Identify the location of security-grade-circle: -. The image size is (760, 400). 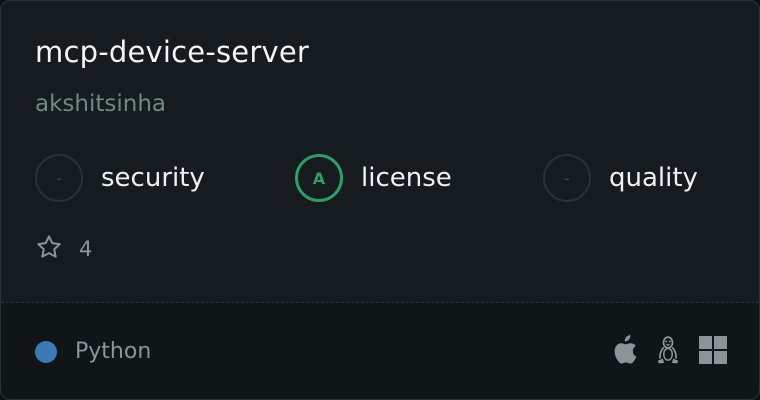
(59, 178).